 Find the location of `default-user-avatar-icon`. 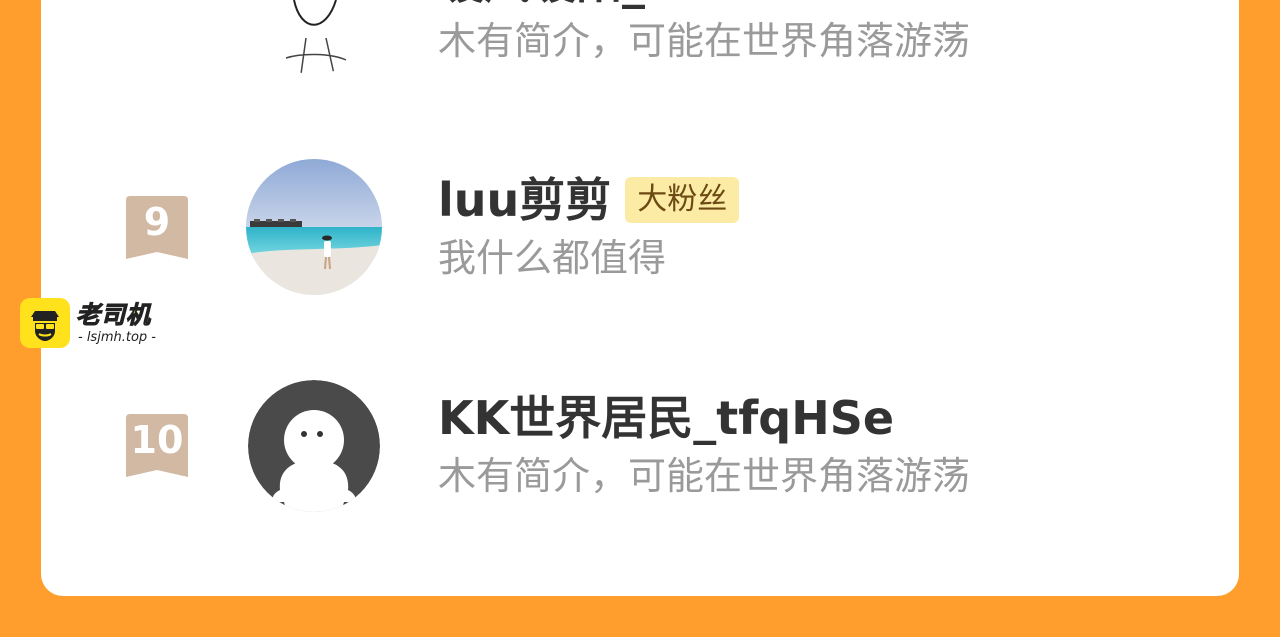

default-user-avatar-icon is located at coordinates (314, 446).